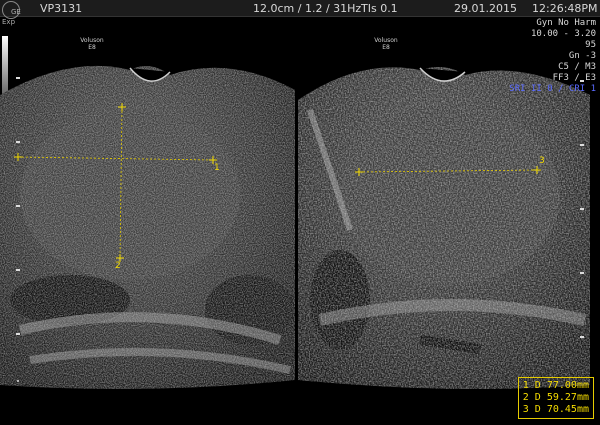 This screenshot has height=425, width=600. What do you see at coordinates (217, 168) in the screenshot?
I see `caliper-label-1: 1` at bounding box center [217, 168].